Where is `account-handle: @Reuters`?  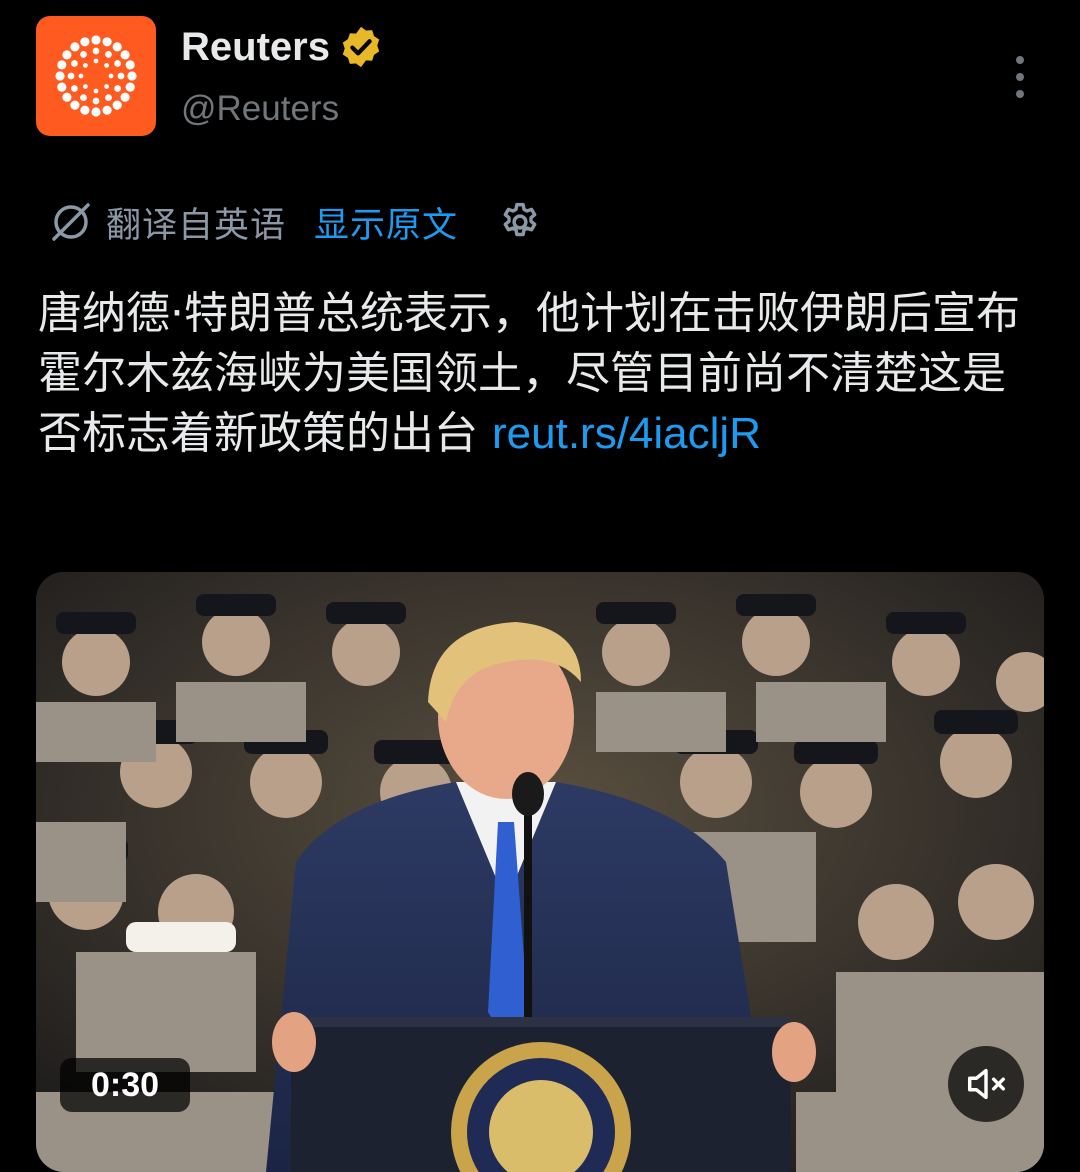 account-handle: @Reuters is located at coordinates (260, 109).